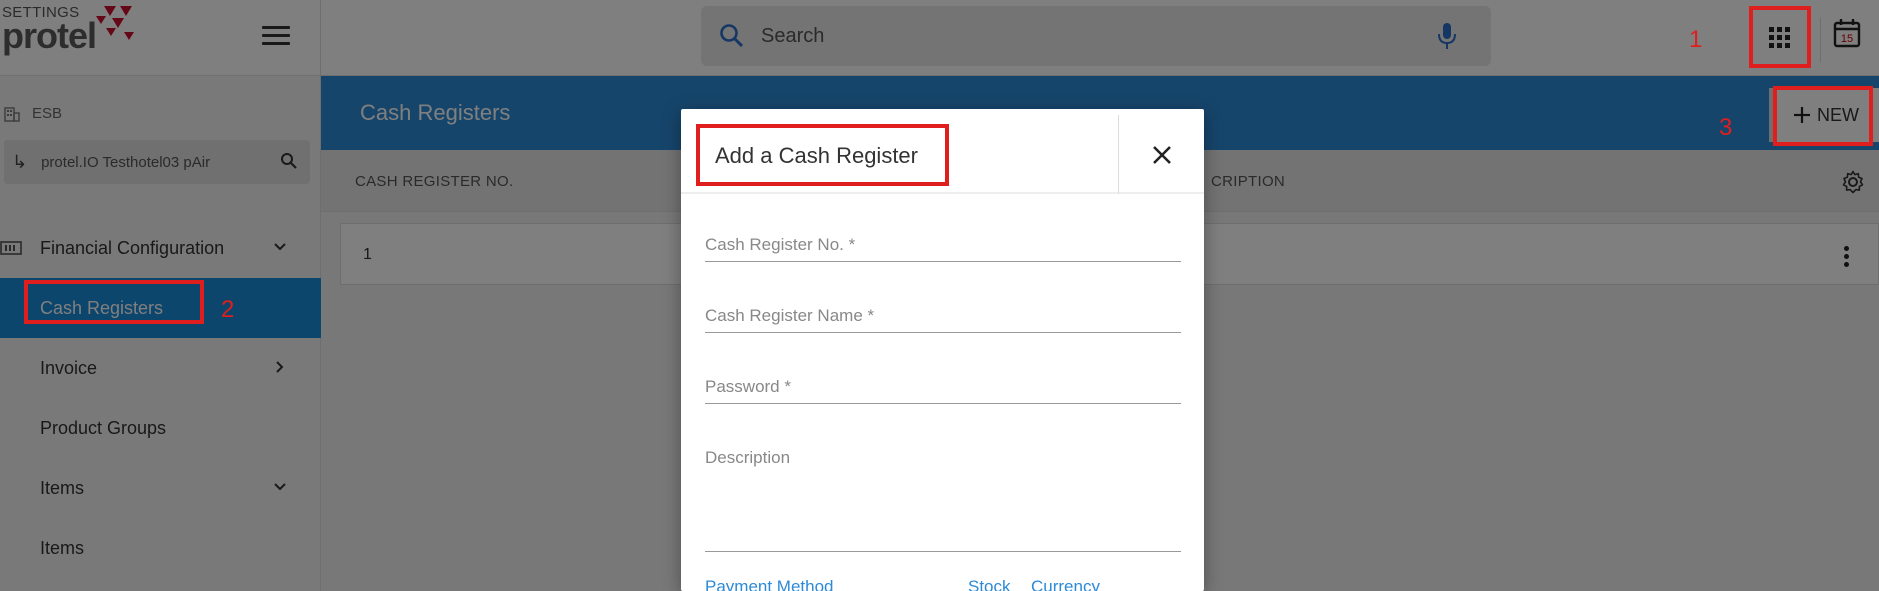 The width and height of the screenshot is (1879, 591). I want to click on password-field, so click(943, 390).